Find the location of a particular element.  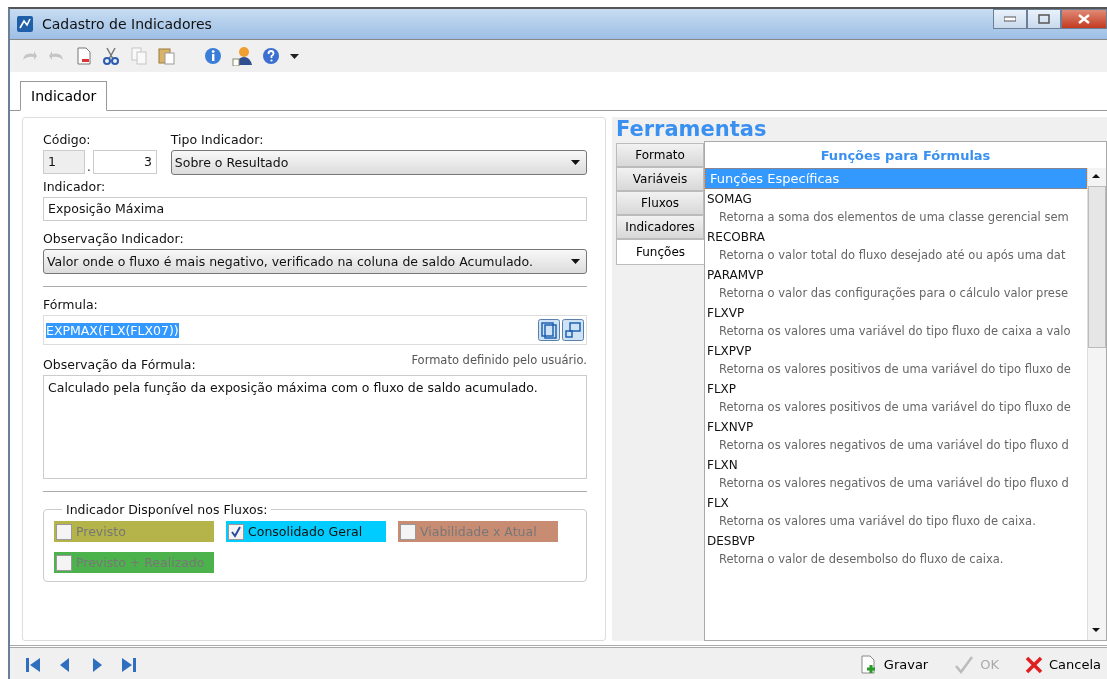

user-tool-icon is located at coordinates (242, 56).